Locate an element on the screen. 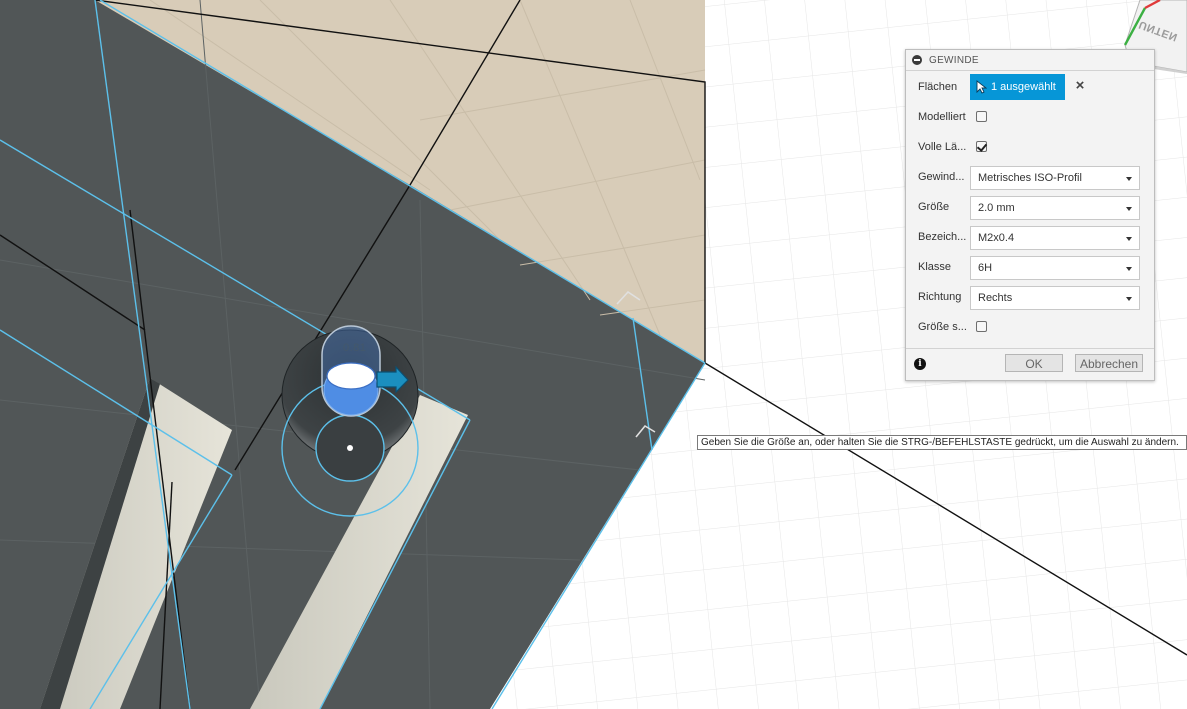  row-modeled: Modelliert is located at coordinates (1030, 118).